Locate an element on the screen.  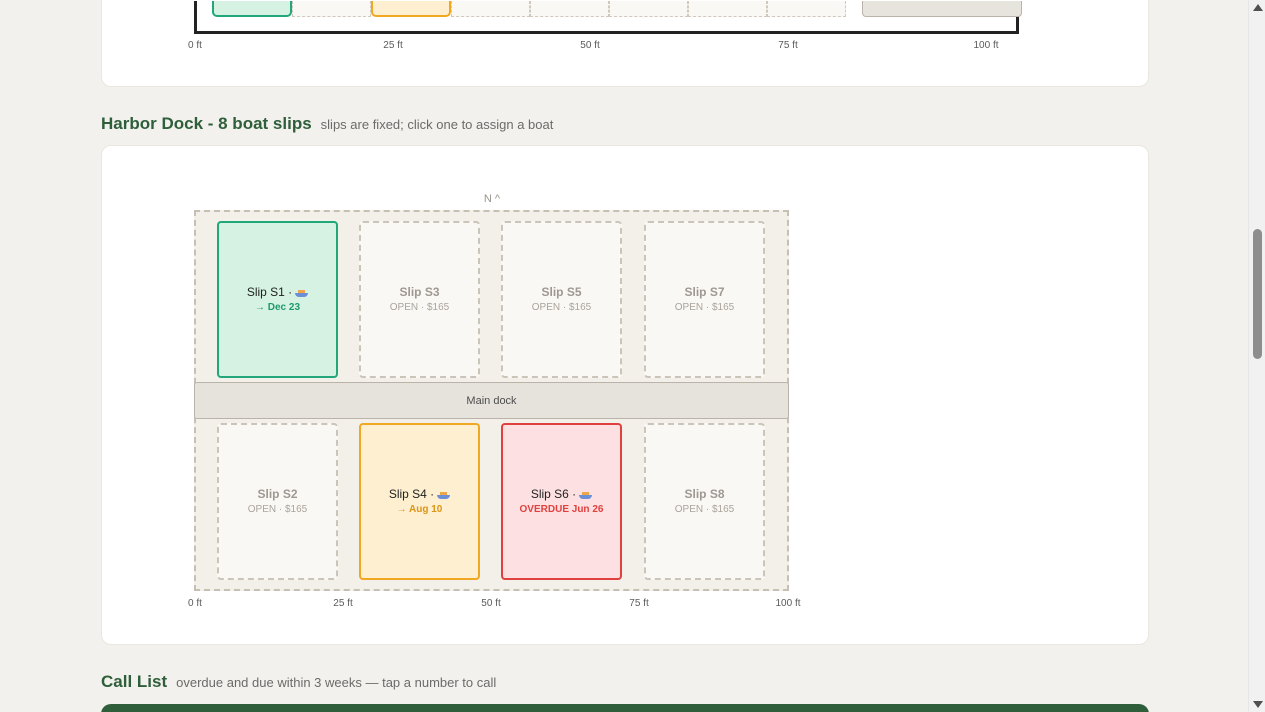
slip-s4: Slip S4 · → Aug 10 is located at coordinates (419, 501).